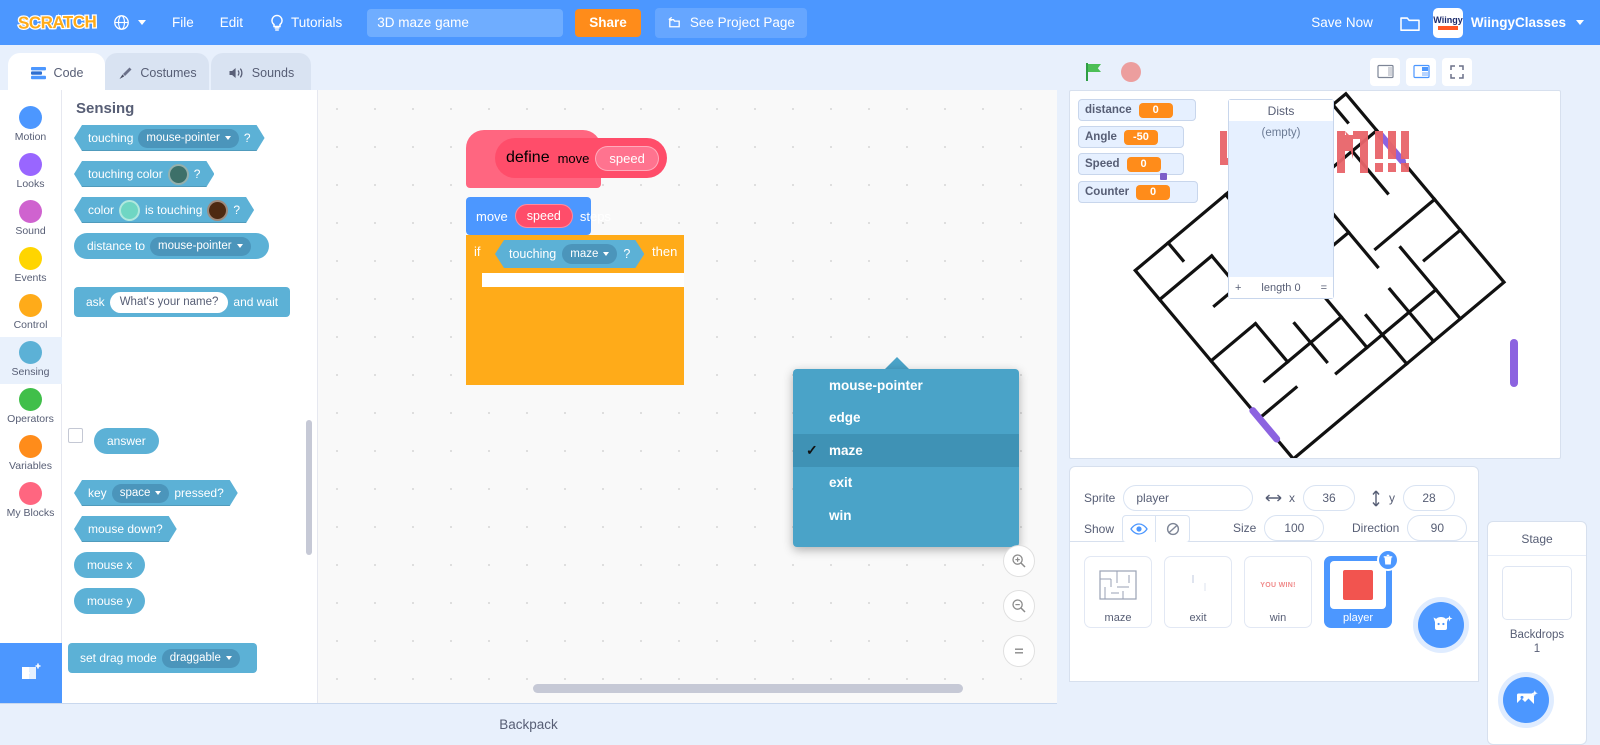 The image size is (1600, 745). Describe the element at coordinates (144, 174) in the screenshot. I see `block-touching-color: touching color ?` at that location.